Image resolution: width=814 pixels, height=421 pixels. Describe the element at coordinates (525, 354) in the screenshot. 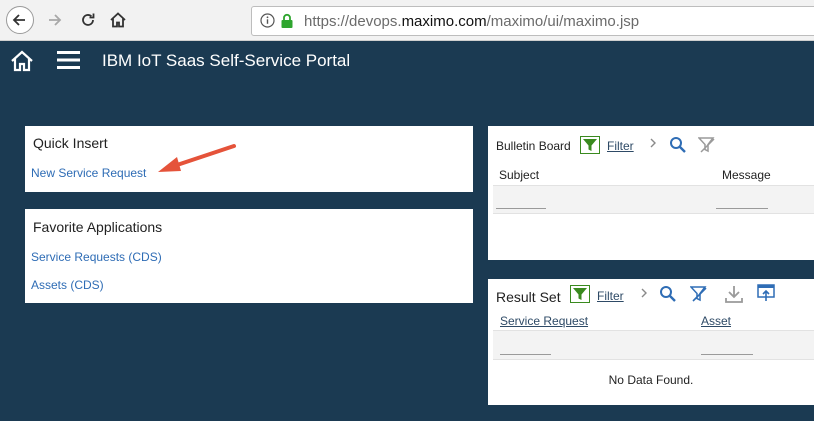

I see `service-request-filter-input` at that location.